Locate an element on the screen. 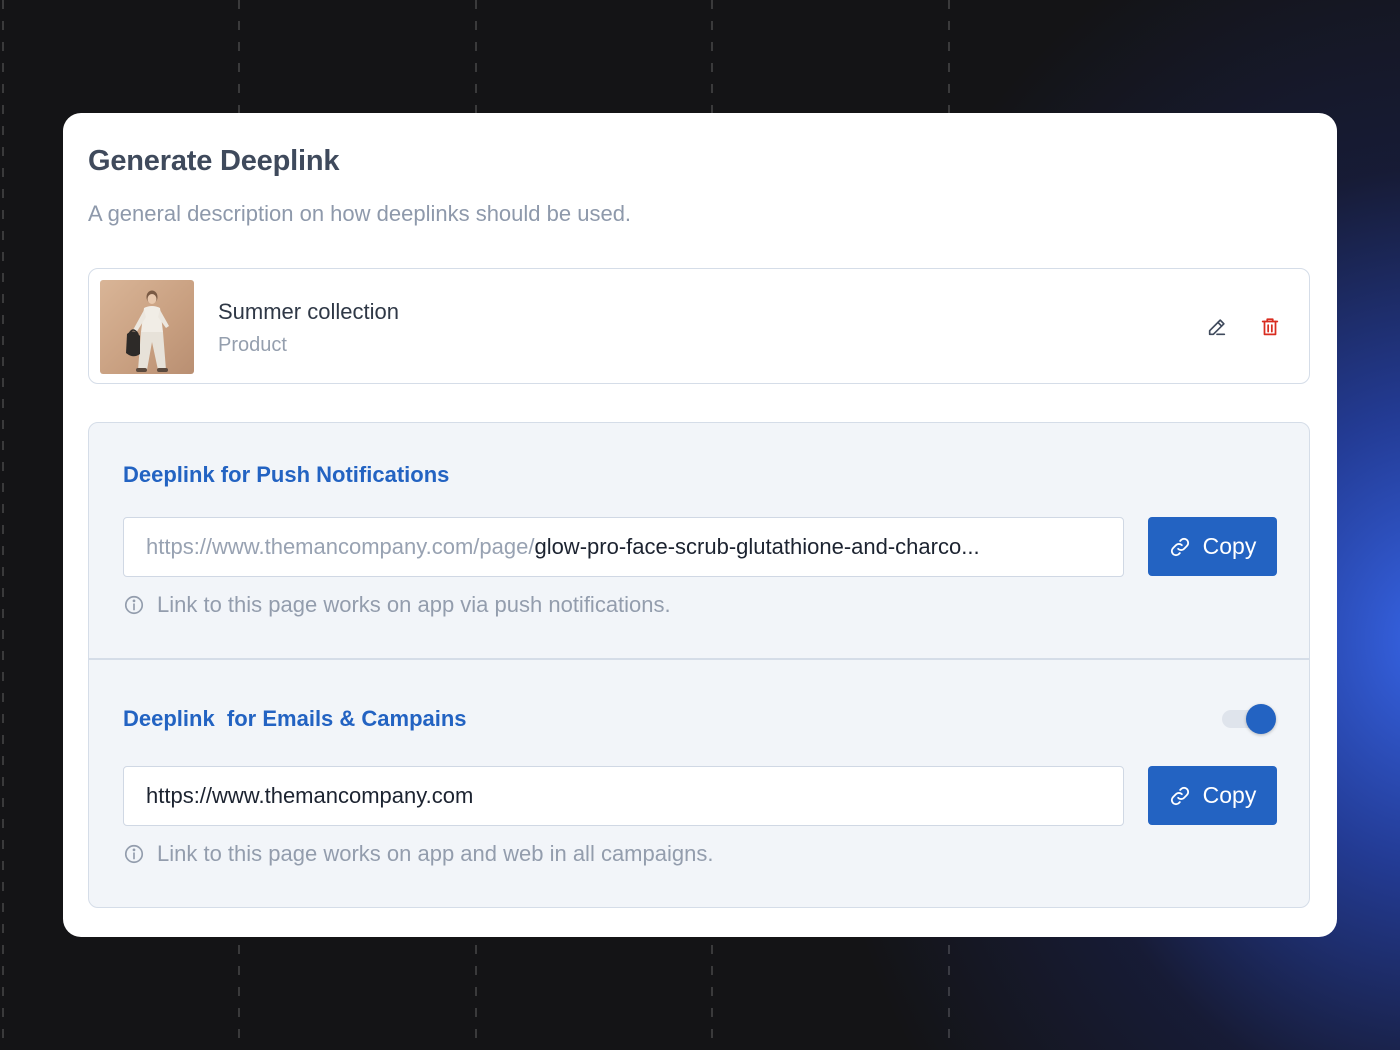 The image size is (1400, 1050). card-title: Generate Deeplink is located at coordinates (214, 161).